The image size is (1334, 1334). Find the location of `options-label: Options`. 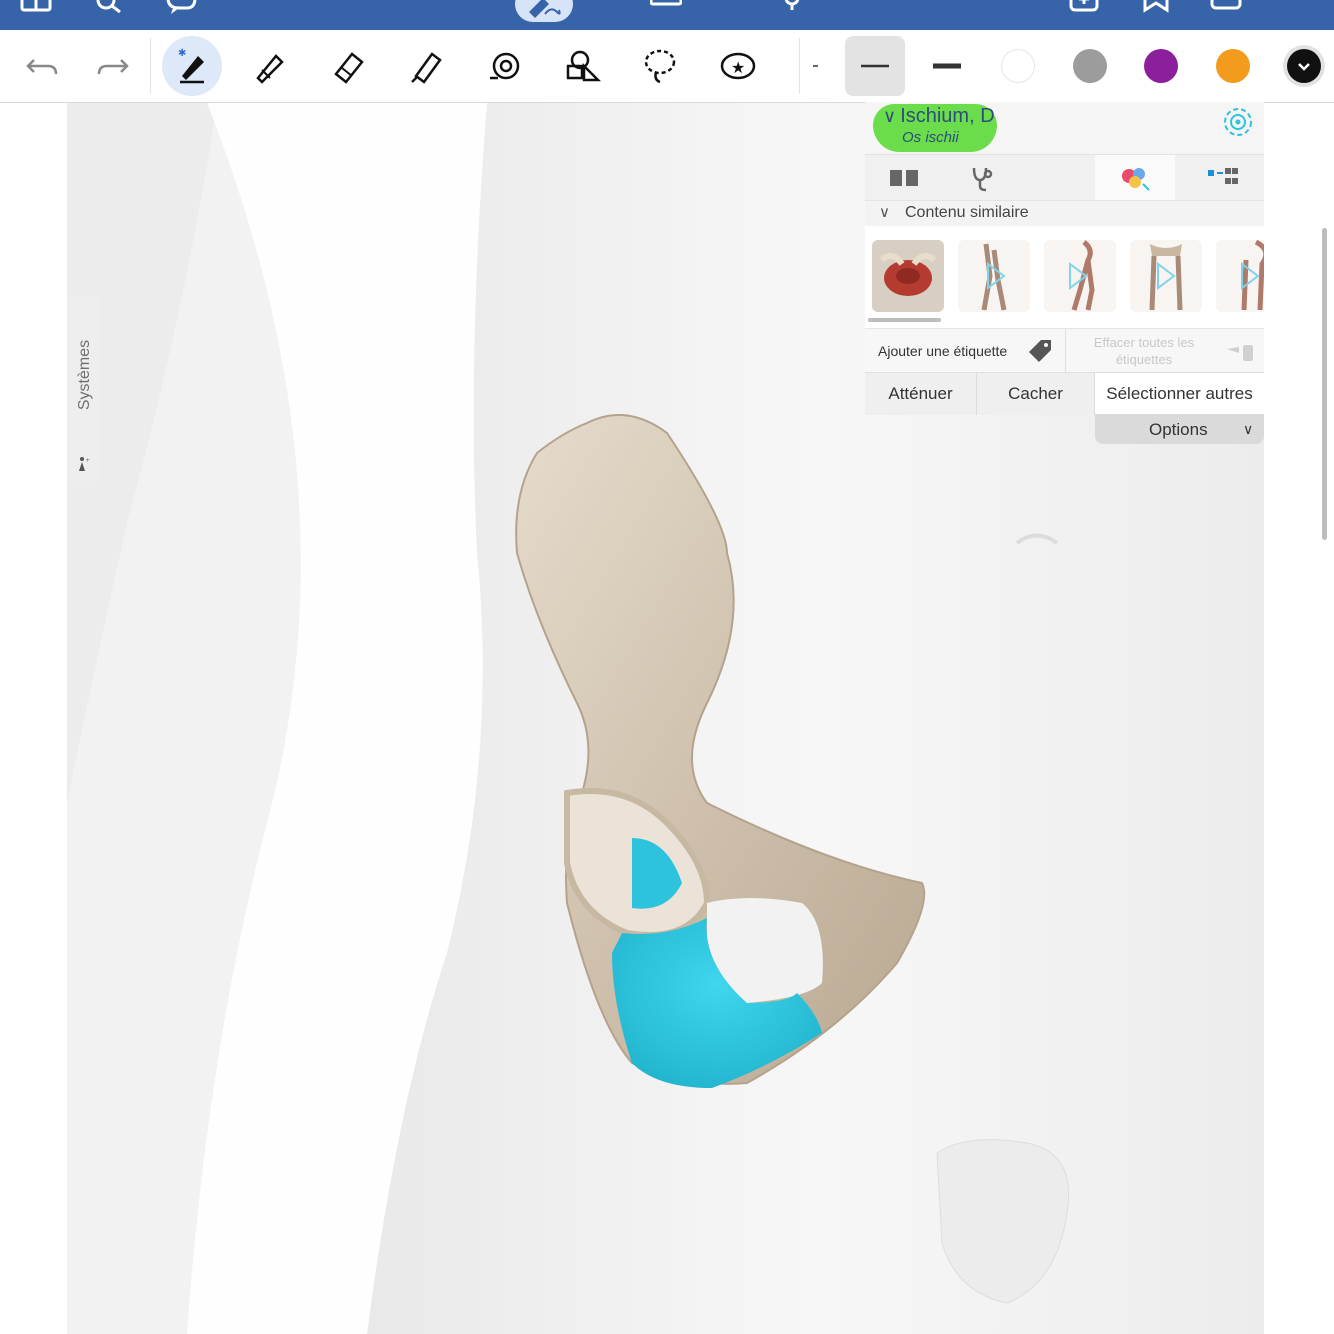

options-label: Options is located at coordinates (1178, 429).